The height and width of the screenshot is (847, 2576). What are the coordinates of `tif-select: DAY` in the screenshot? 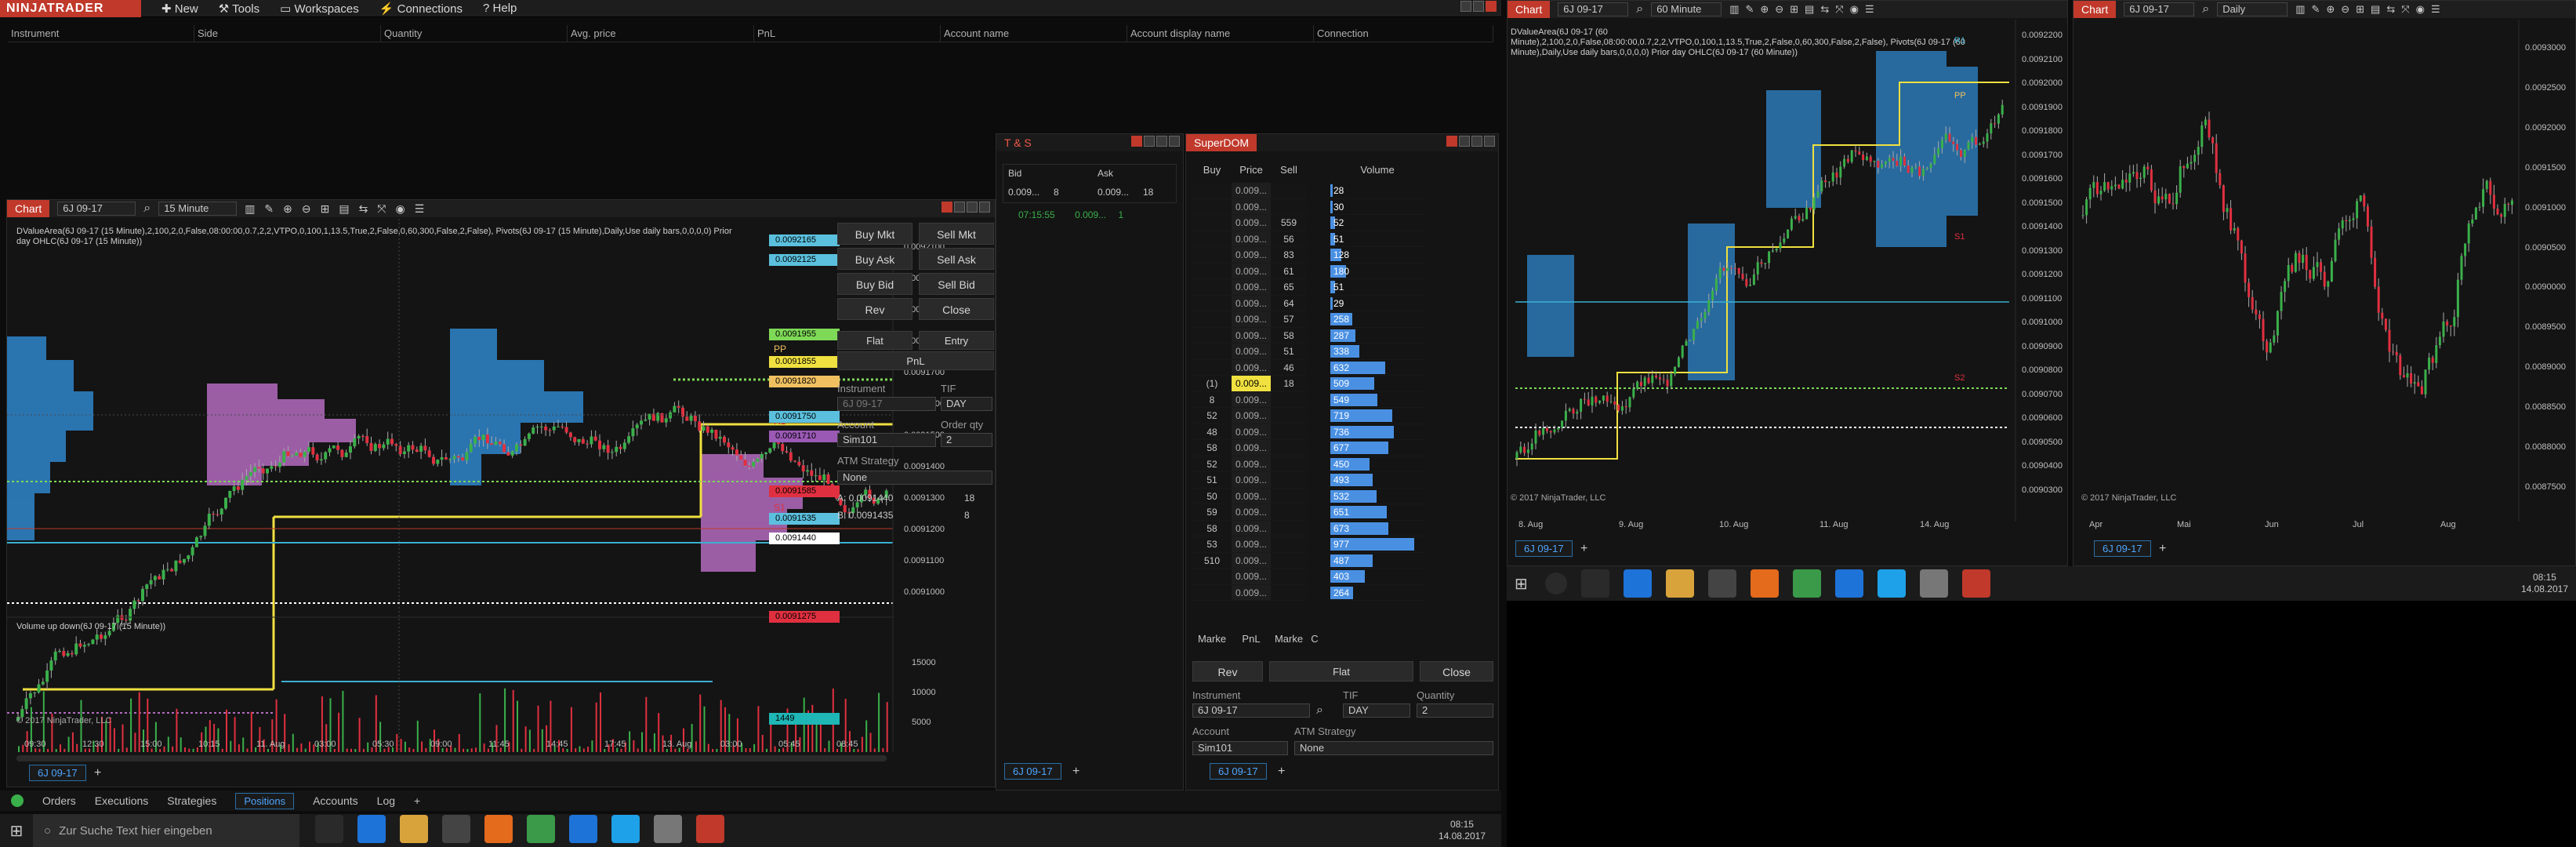 It's located at (967, 404).